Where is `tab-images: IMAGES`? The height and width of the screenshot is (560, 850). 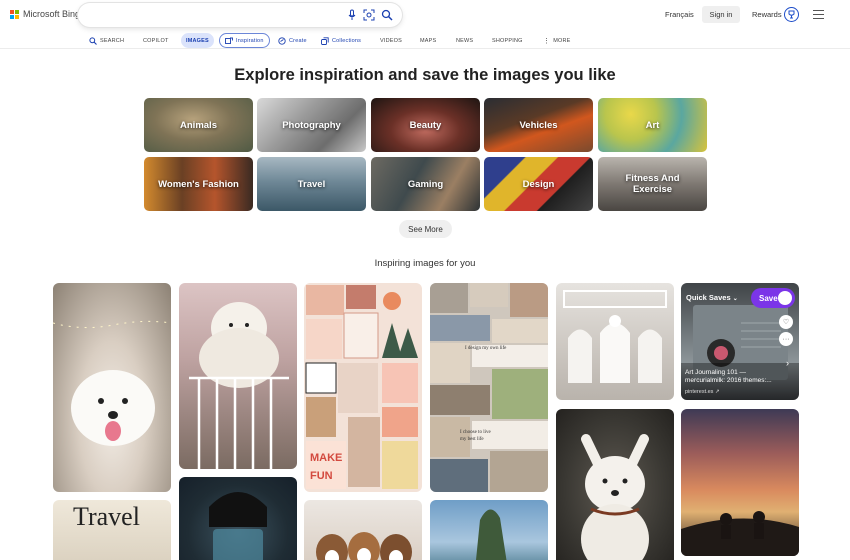
tab-images: IMAGES is located at coordinates (197, 40).